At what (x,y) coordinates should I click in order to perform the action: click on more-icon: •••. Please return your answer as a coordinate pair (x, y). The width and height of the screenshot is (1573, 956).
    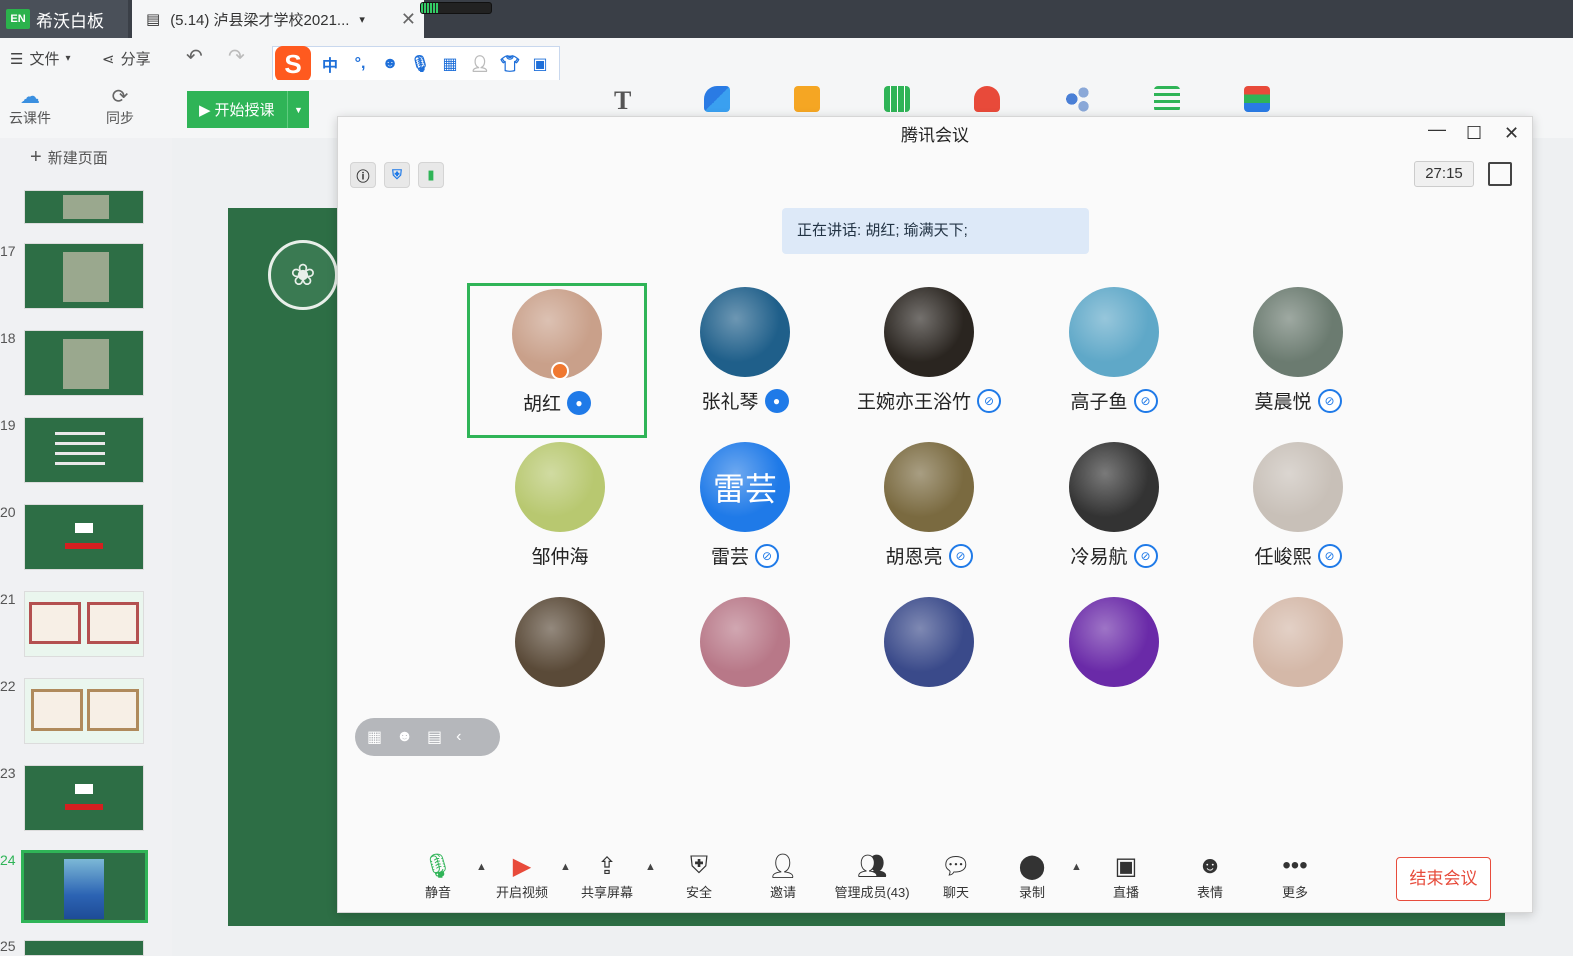
    Looking at the image, I should click on (1295, 865).